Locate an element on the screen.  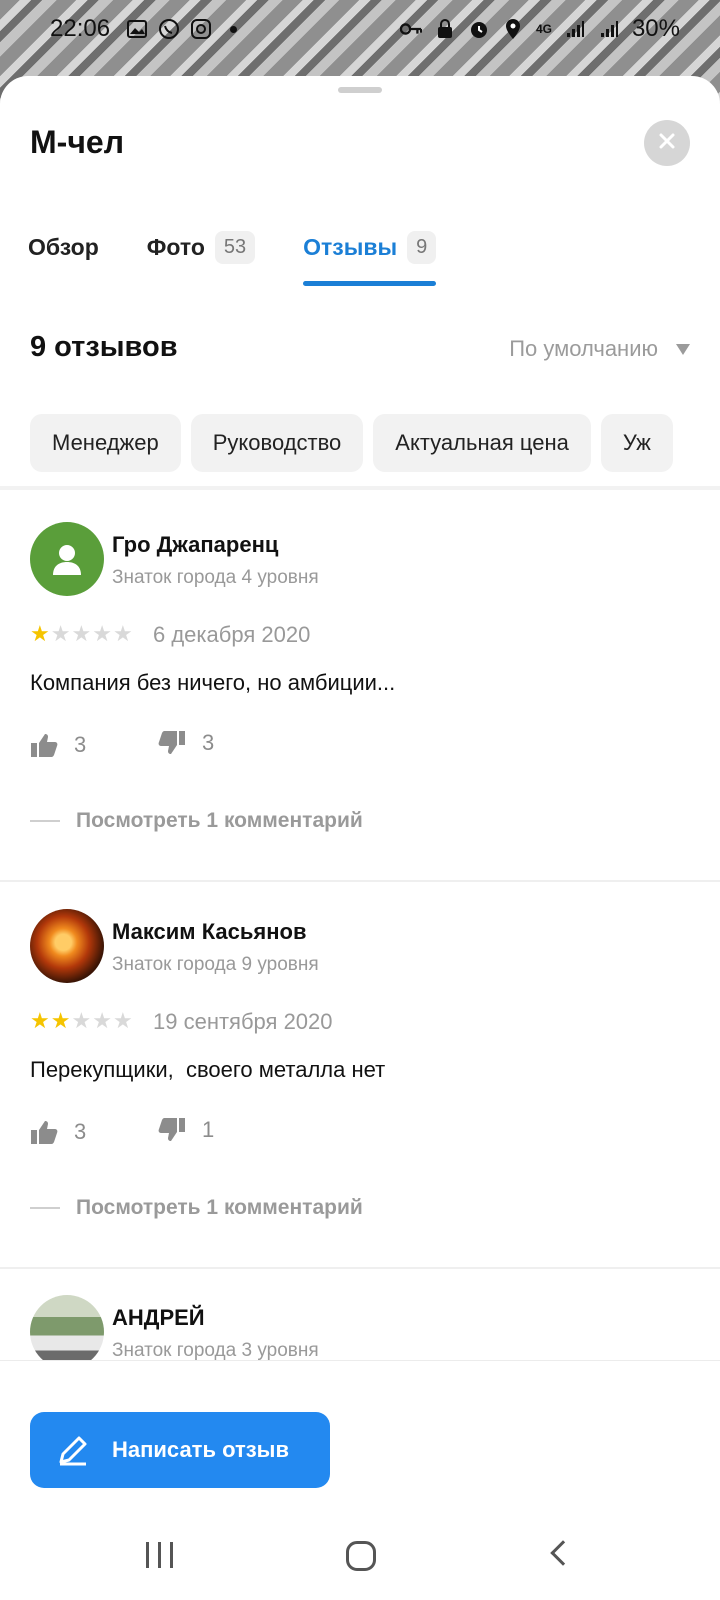
active-tab-indicator is located at coordinates (370, 283).